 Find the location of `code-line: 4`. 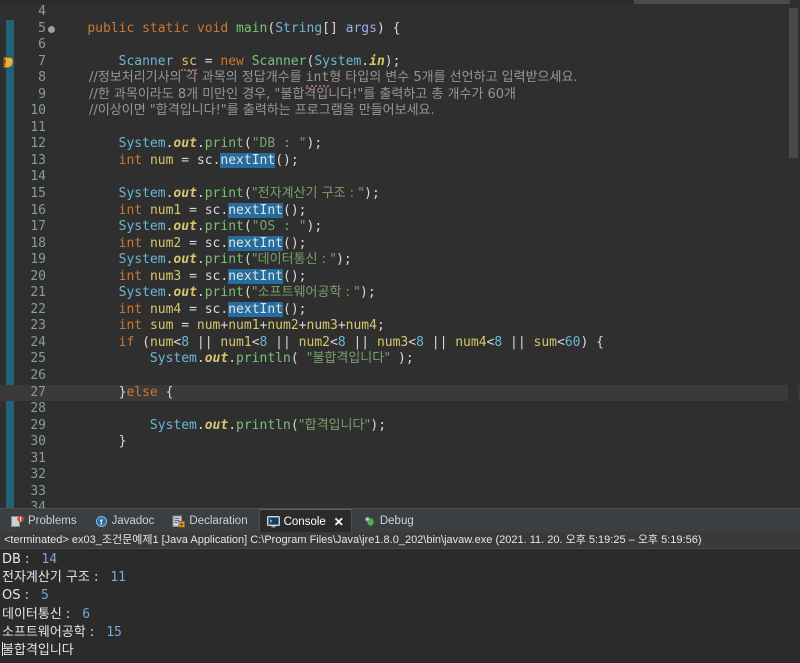

code-line: 4 is located at coordinates (400, 12).